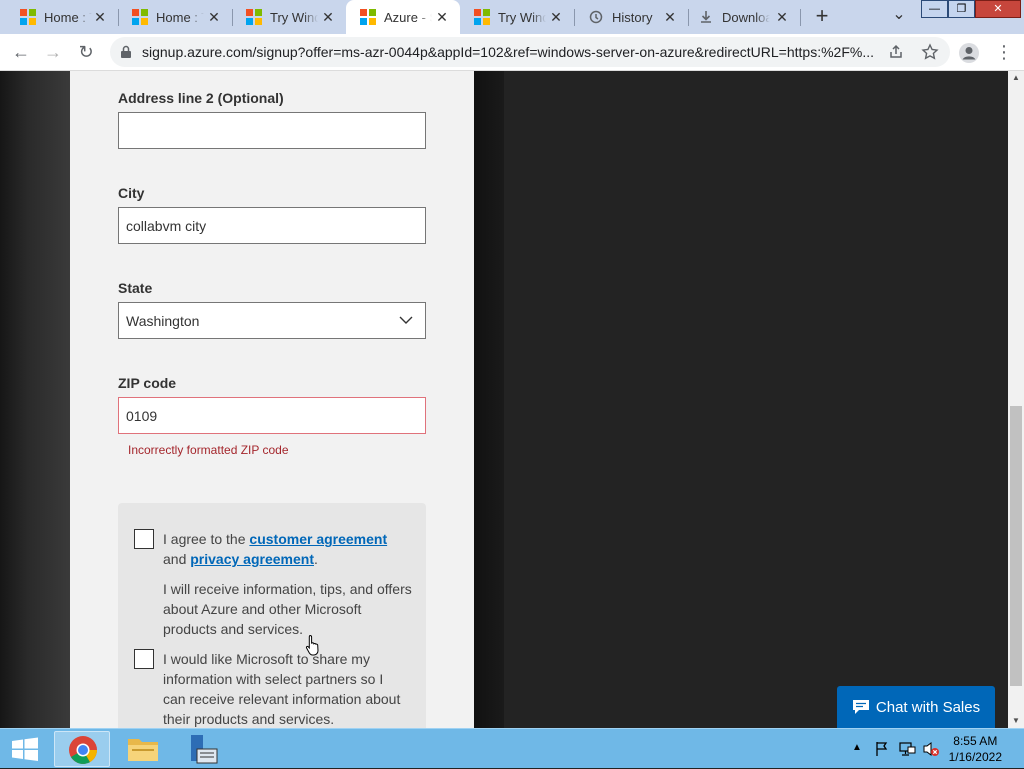 The image size is (1024, 769). What do you see at coordinates (53, 52) in the screenshot?
I see `forward-icon: →` at bounding box center [53, 52].